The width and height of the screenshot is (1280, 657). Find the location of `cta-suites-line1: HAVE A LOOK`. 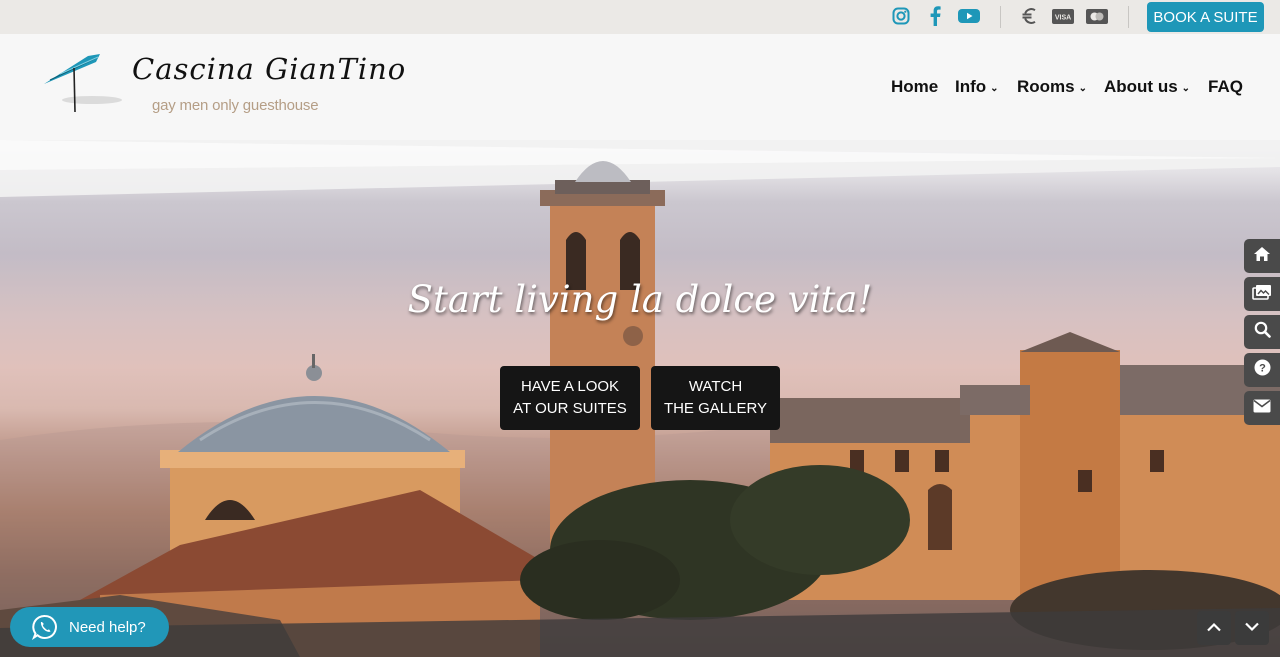

cta-suites-line1: HAVE A LOOK is located at coordinates (570, 386).